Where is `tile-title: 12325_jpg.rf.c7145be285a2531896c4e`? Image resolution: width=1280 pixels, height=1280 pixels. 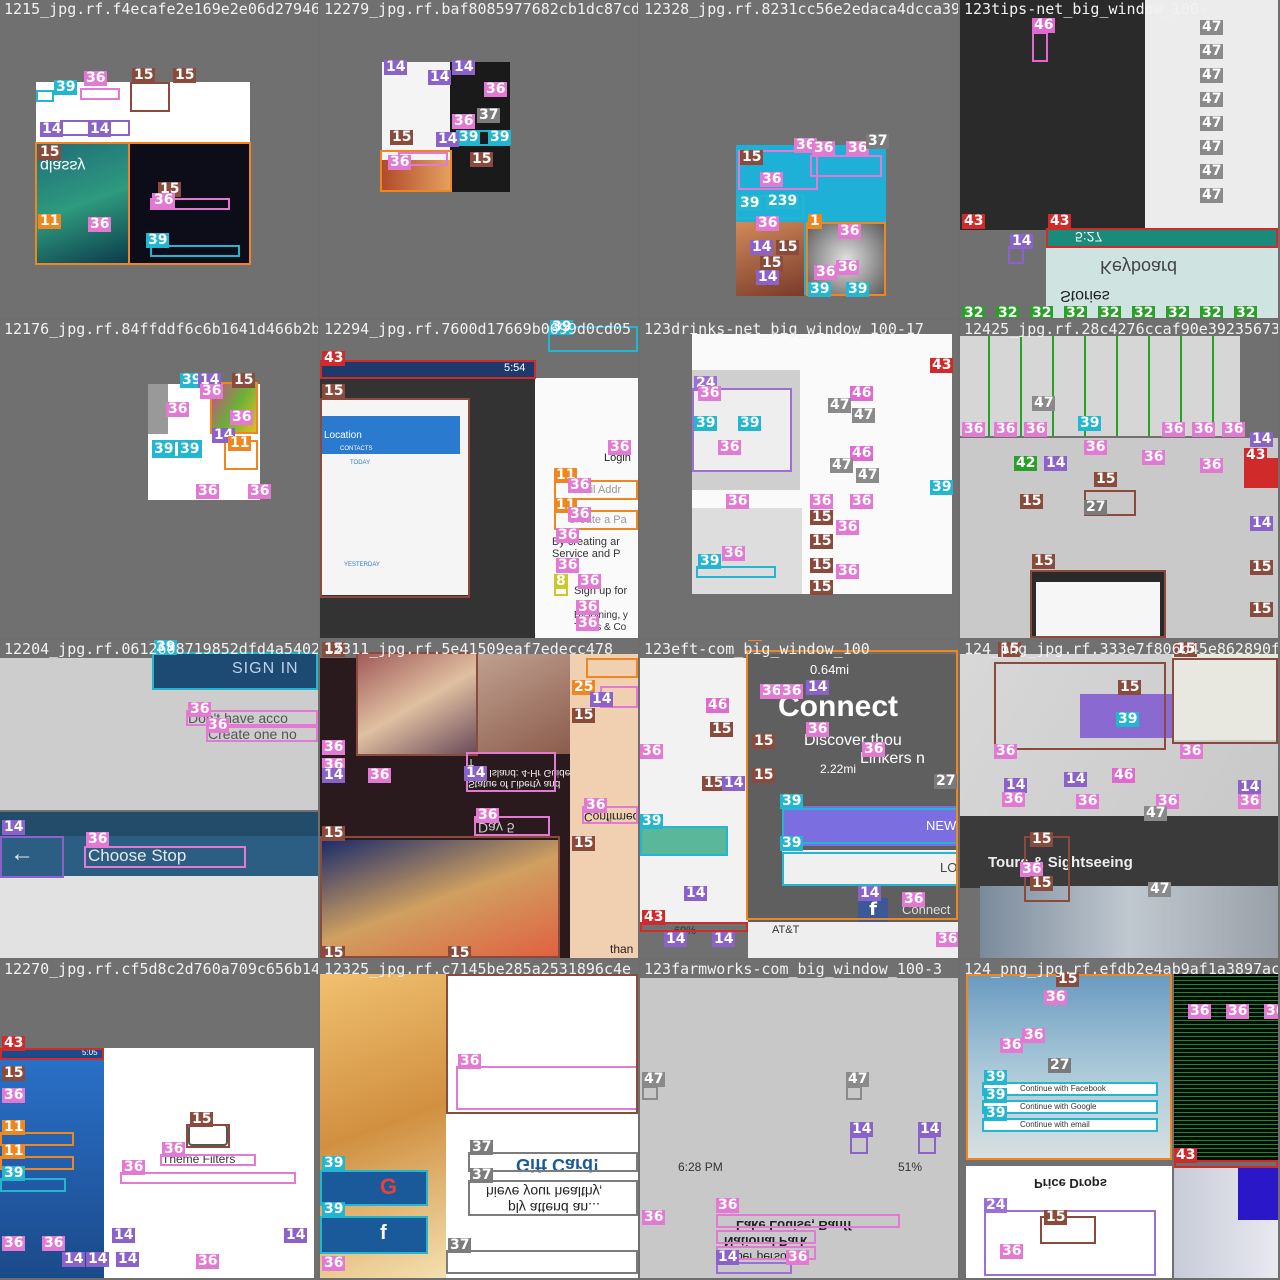 tile-title: 12325_jpg.rf.c7145be285a2531896c4e is located at coordinates (478, 969).